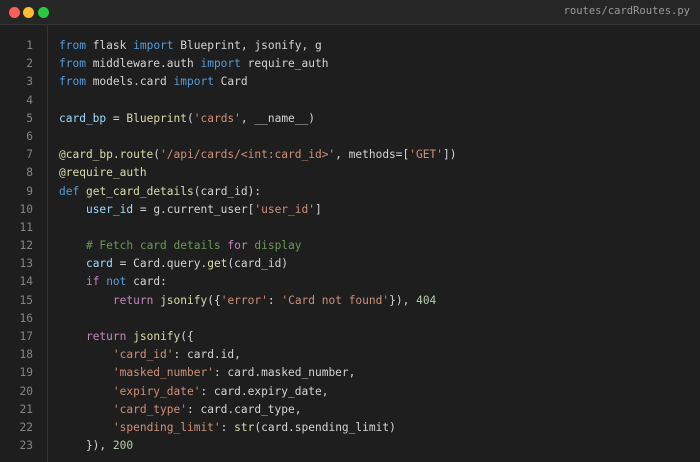 This screenshot has height=462, width=700. Describe the element at coordinates (350, 137) in the screenshot. I see `code-line: 6` at that location.